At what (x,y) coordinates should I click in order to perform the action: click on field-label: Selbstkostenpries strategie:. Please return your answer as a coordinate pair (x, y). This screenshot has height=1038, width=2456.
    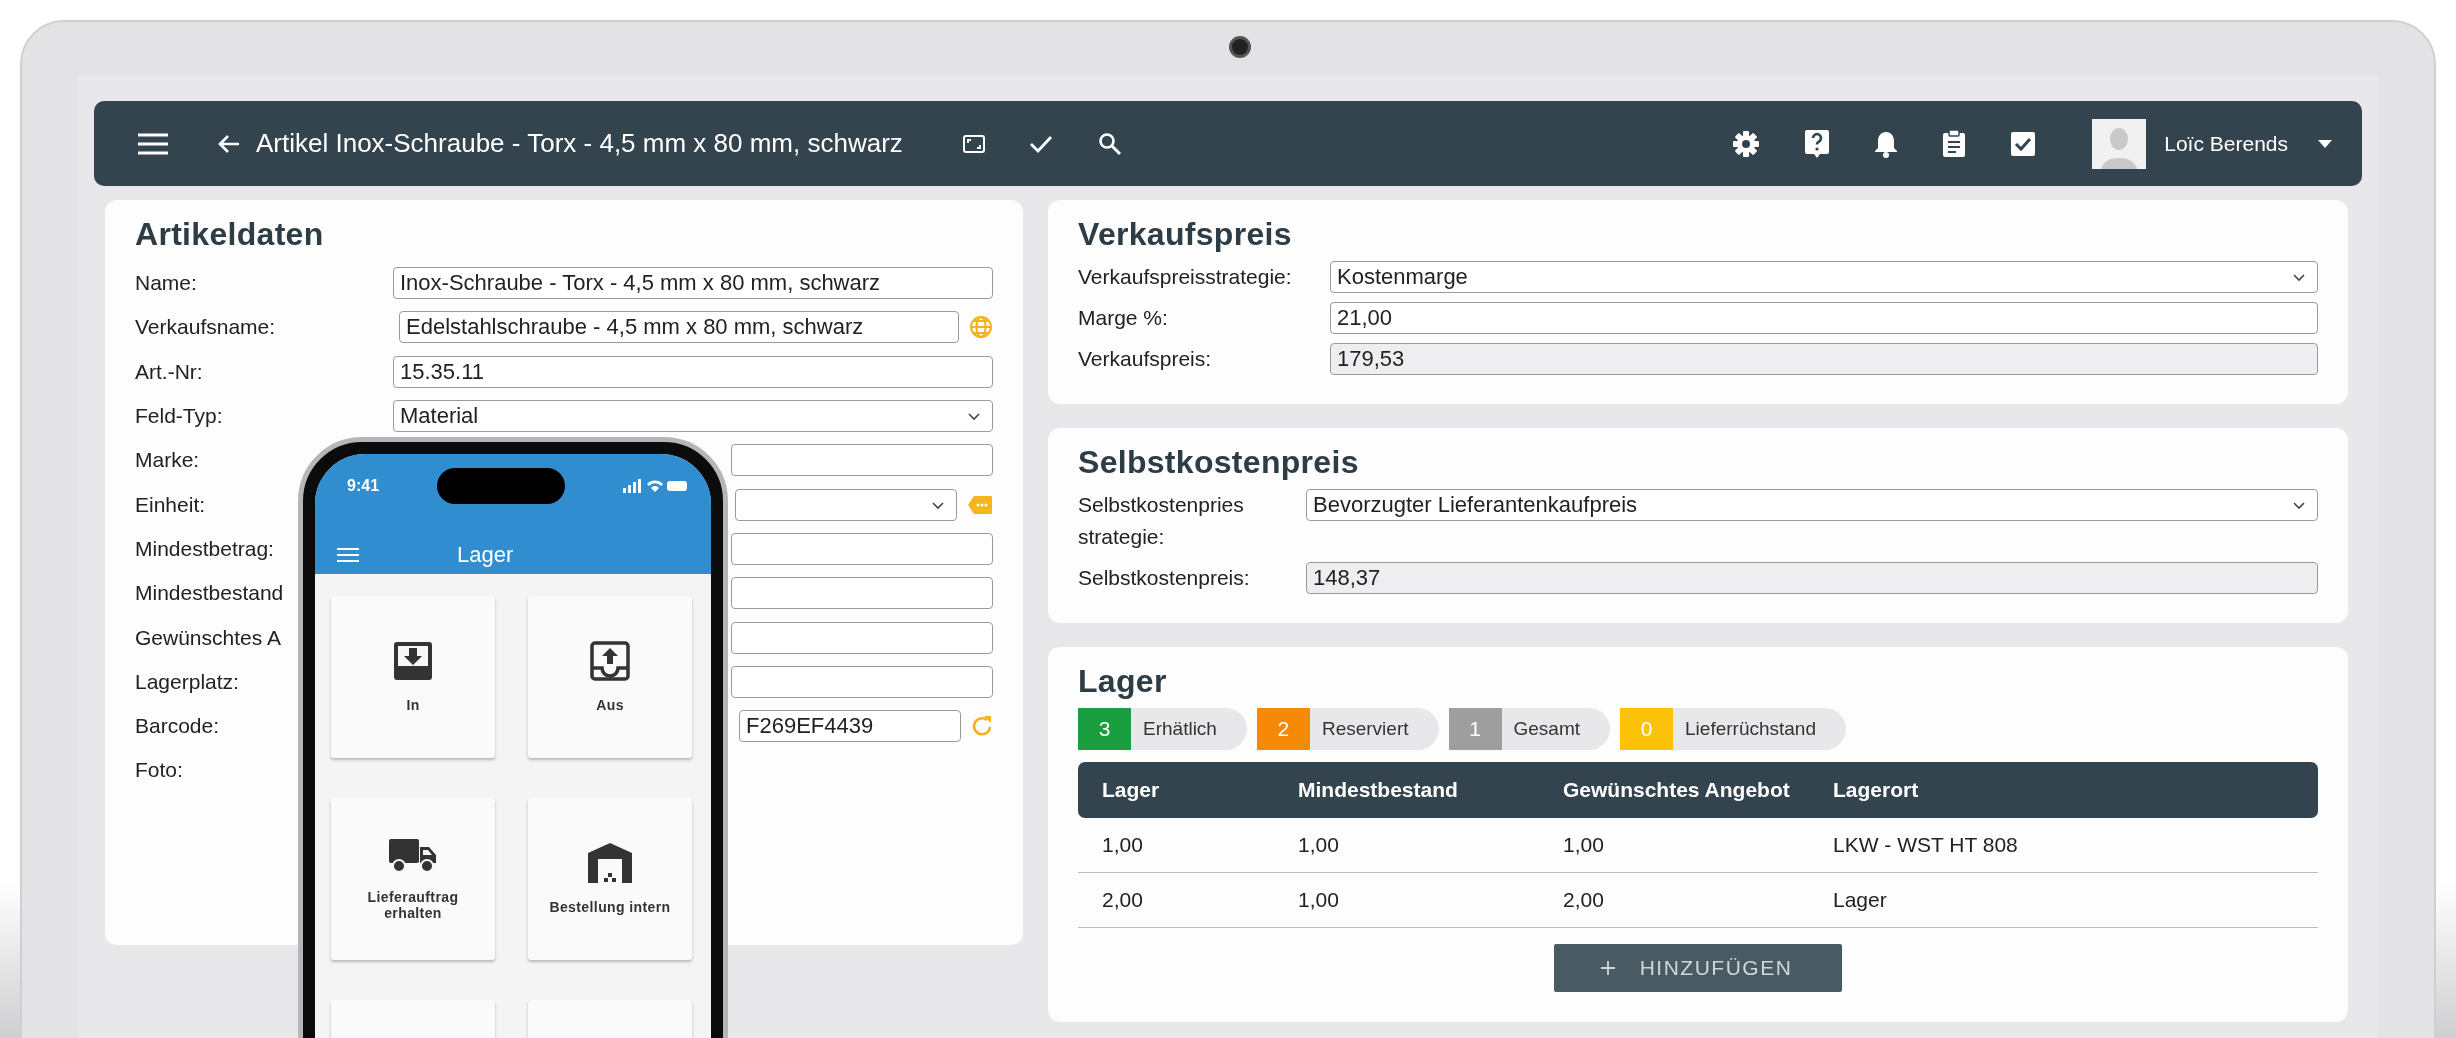
    Looking at the image, I should click on (1161, 521).